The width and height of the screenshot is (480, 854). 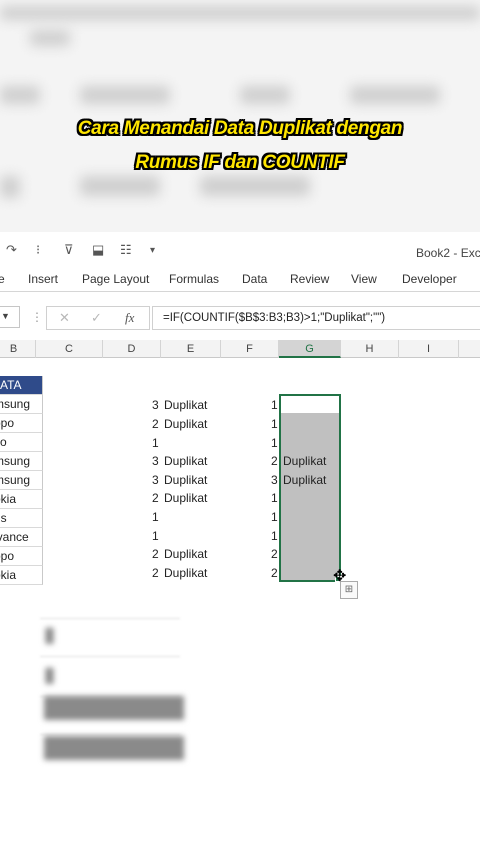 I want to click on column-headers: B C D E F G H I, so click(x=240, y=349).